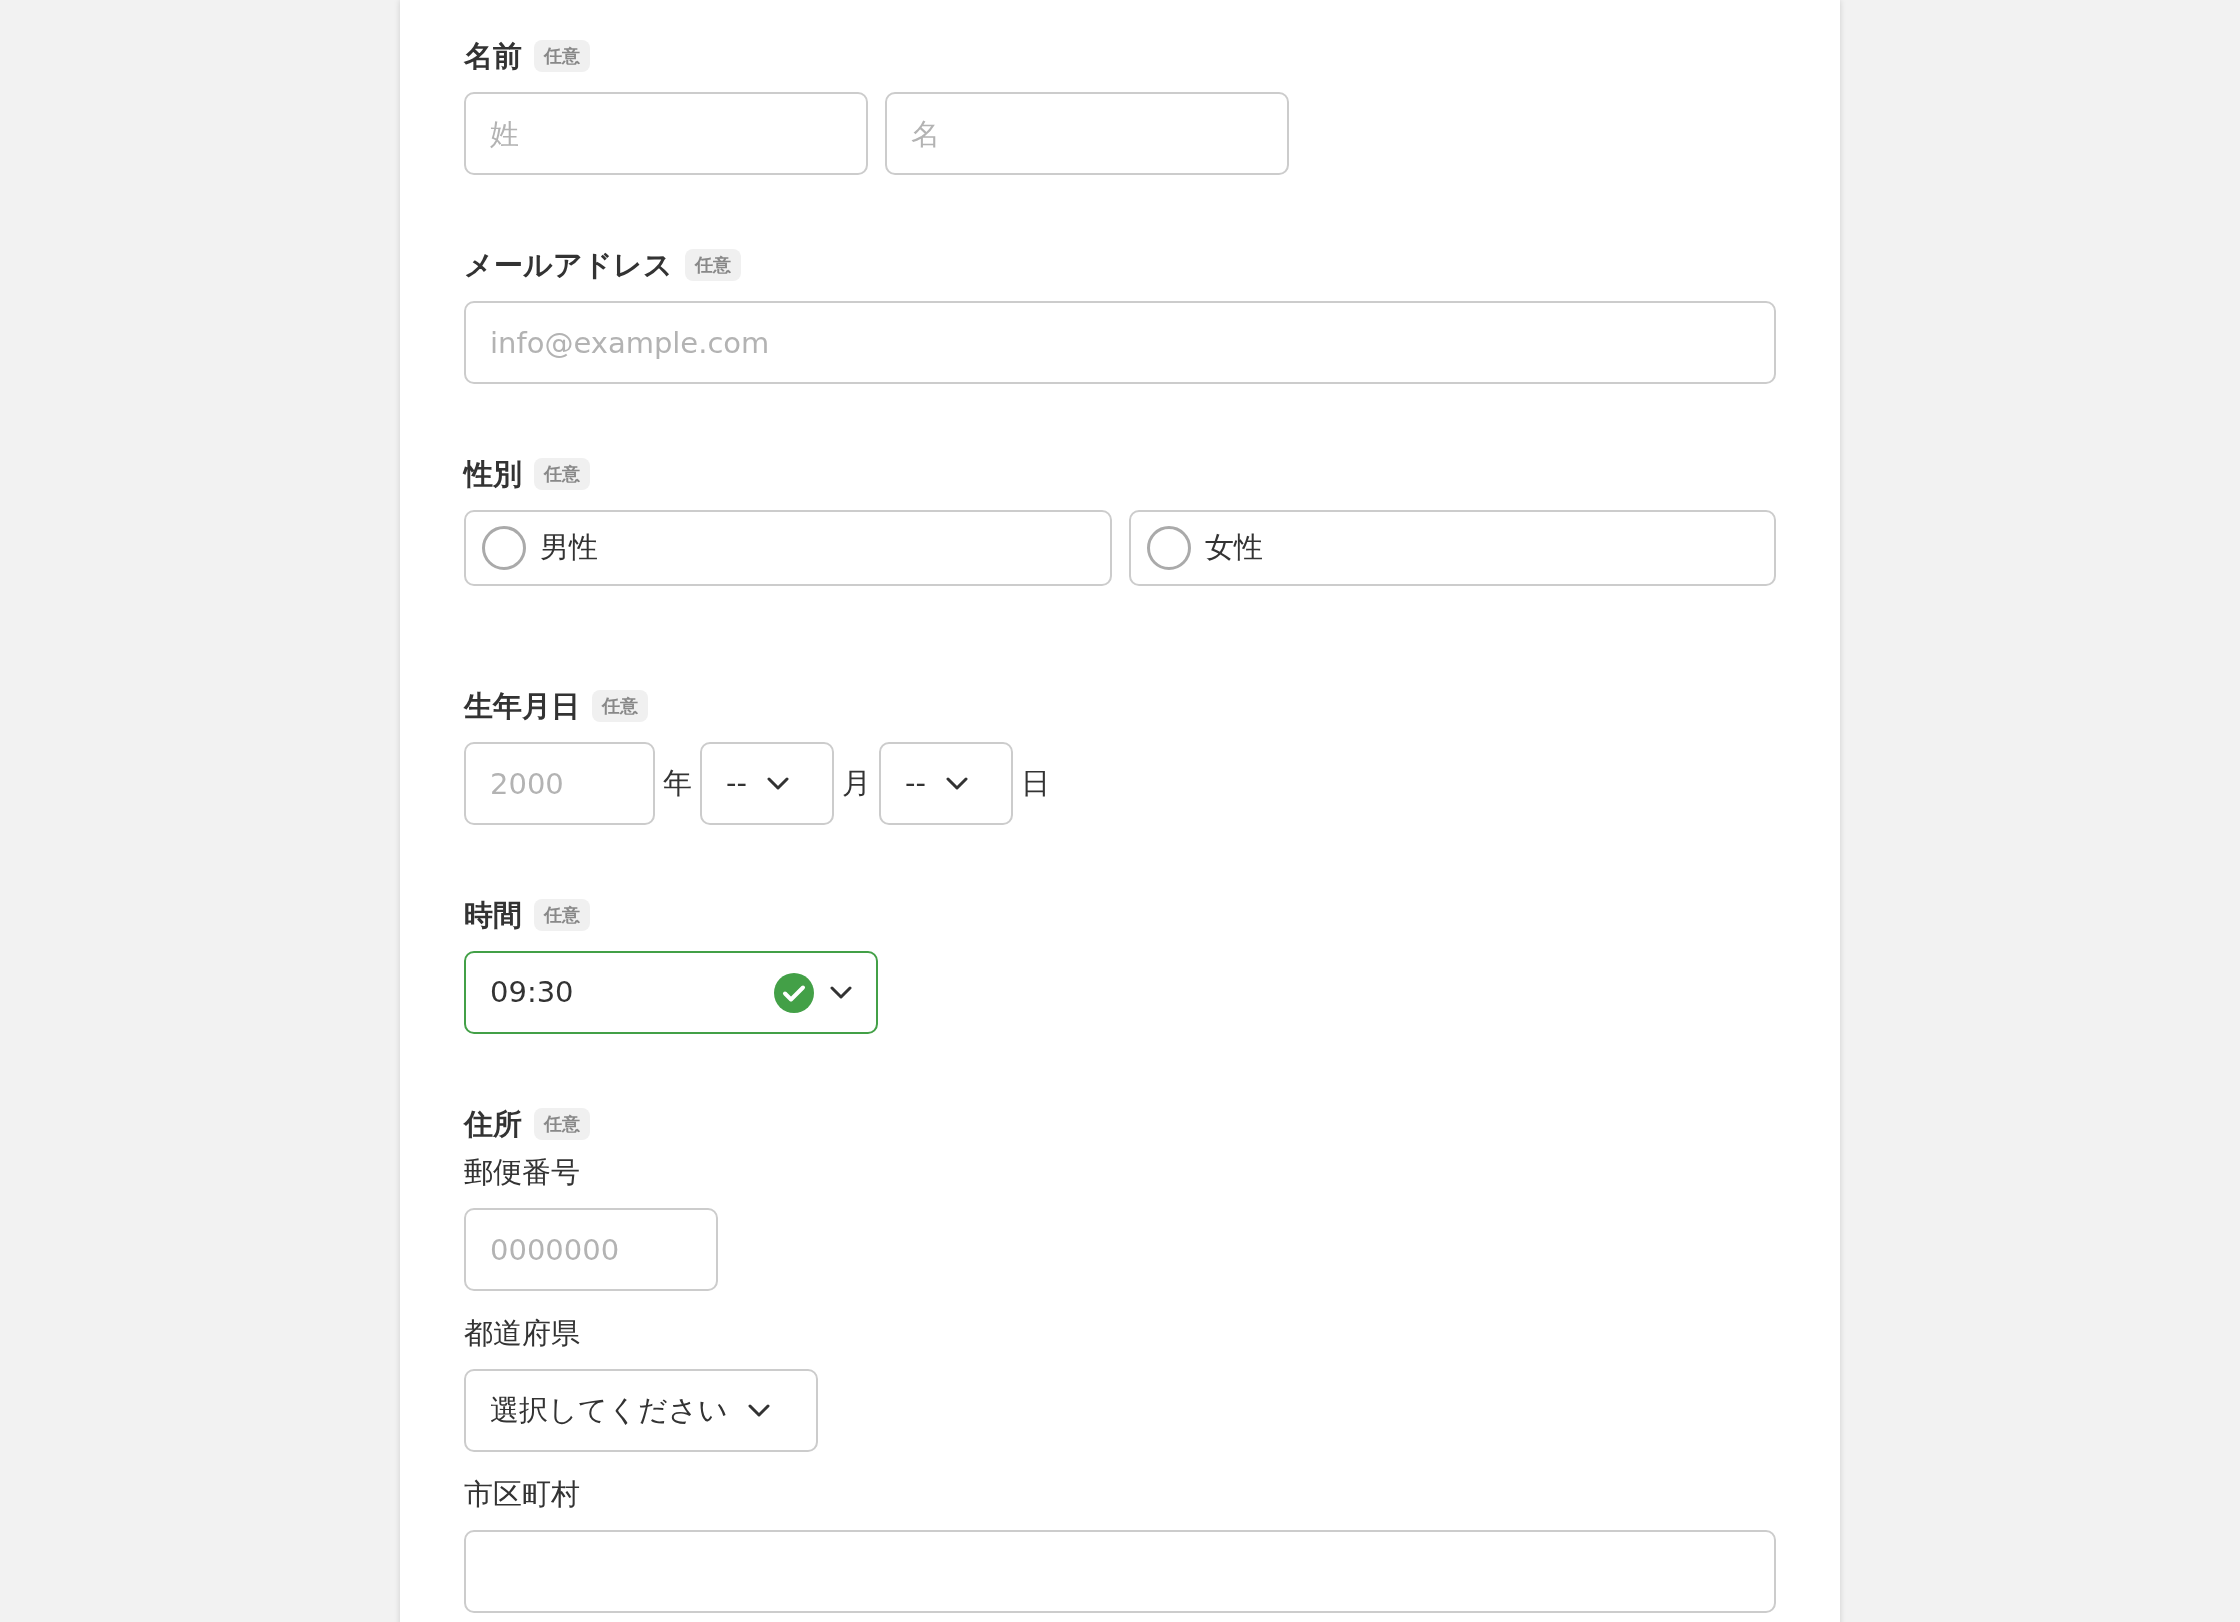 The height and width of the screenshot is (1622, 2240). I want to click on field-label: 市区町村, so click(522, 1494).